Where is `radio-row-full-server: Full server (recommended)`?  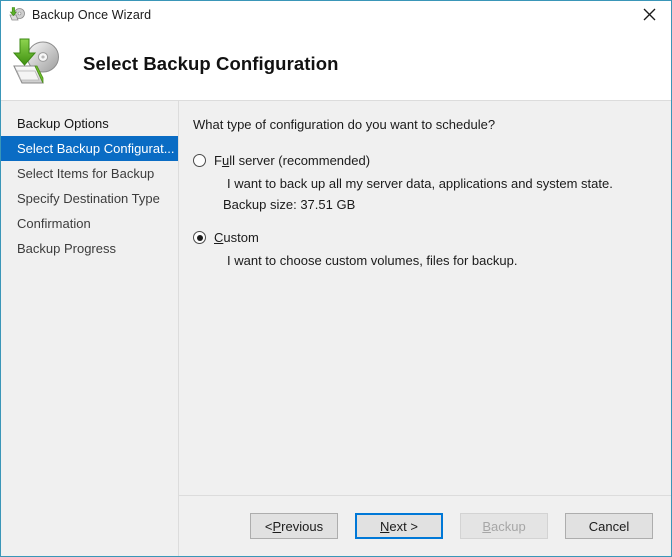 radio-row-full-server: Full server (recommended) is located at coordinates (422, 161).